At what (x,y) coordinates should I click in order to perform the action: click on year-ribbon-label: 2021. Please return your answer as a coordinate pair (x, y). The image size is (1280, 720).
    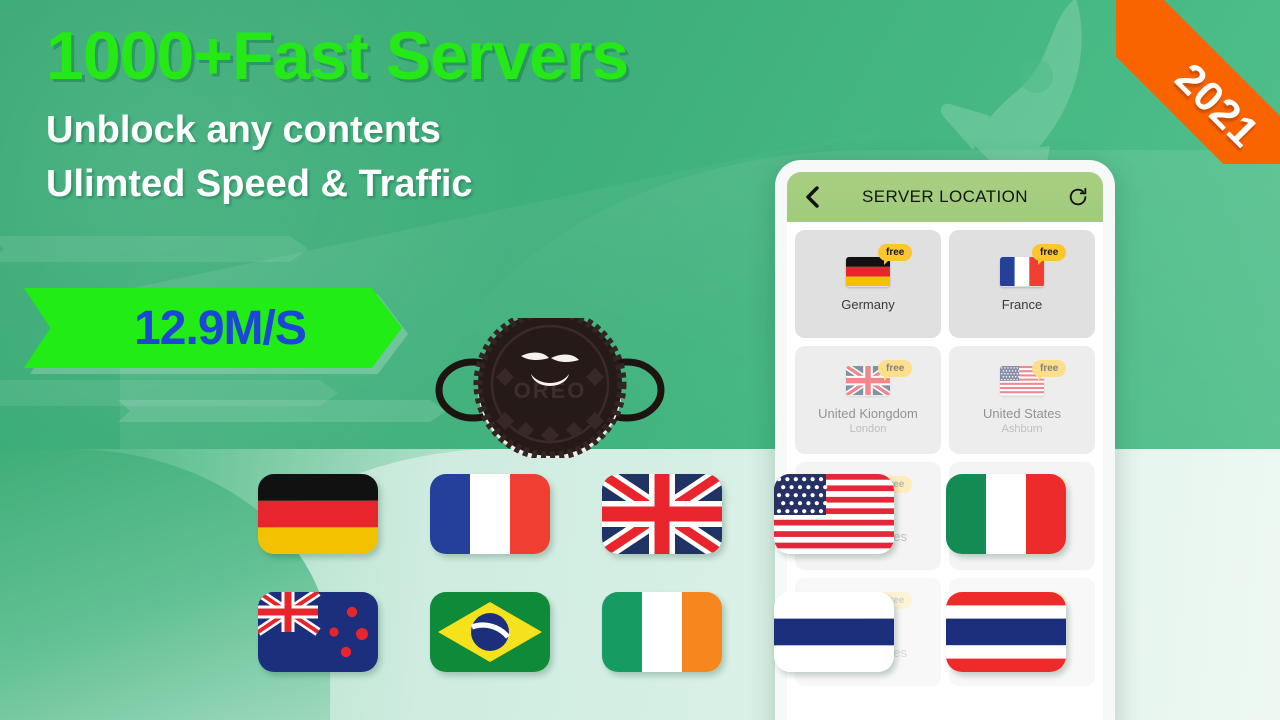
    Looking at the image, I should click on (1217, 105).